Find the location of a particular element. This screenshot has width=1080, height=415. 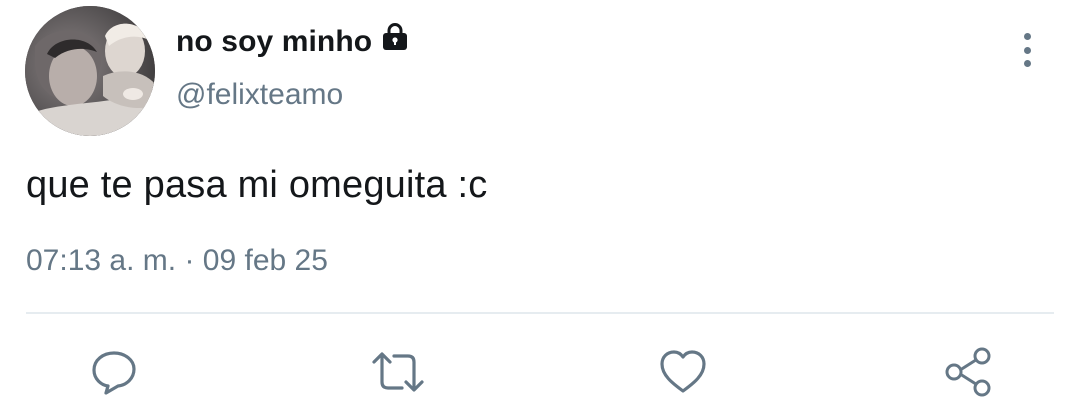

reply-icon is located at coordinates (114, 373).